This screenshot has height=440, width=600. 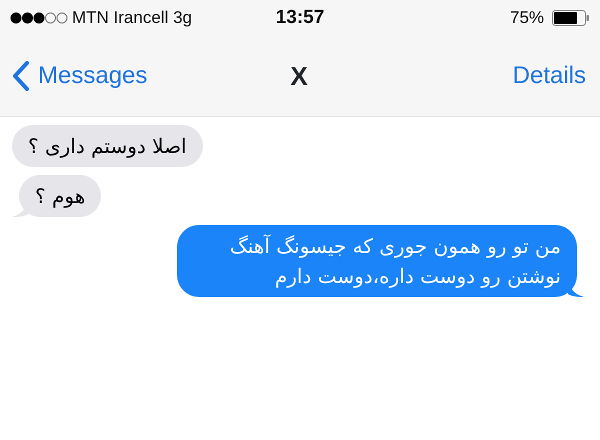 What do you see at coordinates (60, 196) in the screenshot?
I see `message-bubble: هوم ؟` at bounding box center [60, 196].